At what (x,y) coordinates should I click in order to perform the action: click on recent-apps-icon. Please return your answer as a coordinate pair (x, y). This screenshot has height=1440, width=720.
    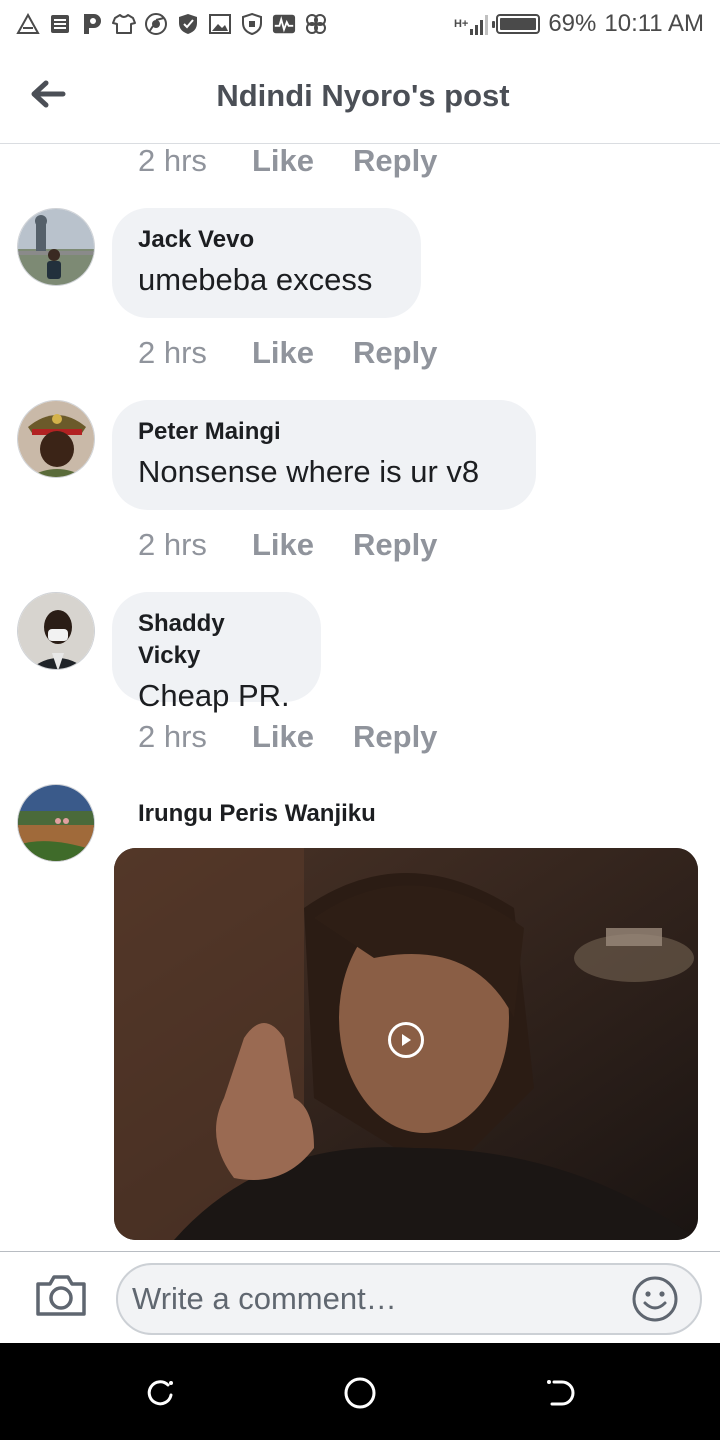
    Looking at the image, I should click on (160, 1393).